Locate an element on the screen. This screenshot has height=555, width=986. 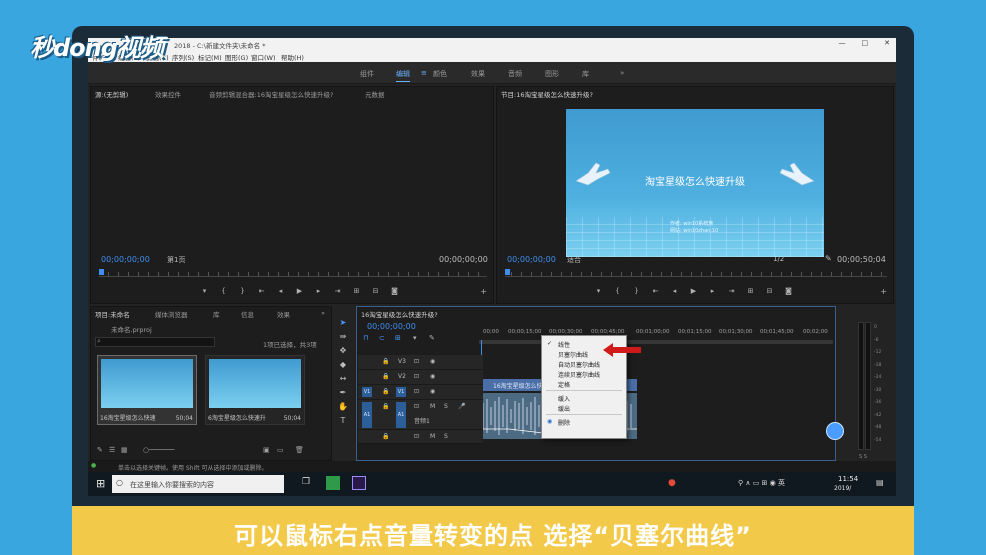
project-clip-1: 16淘宝星级怎么快速 50;04 is located at coordinates (147, 390).